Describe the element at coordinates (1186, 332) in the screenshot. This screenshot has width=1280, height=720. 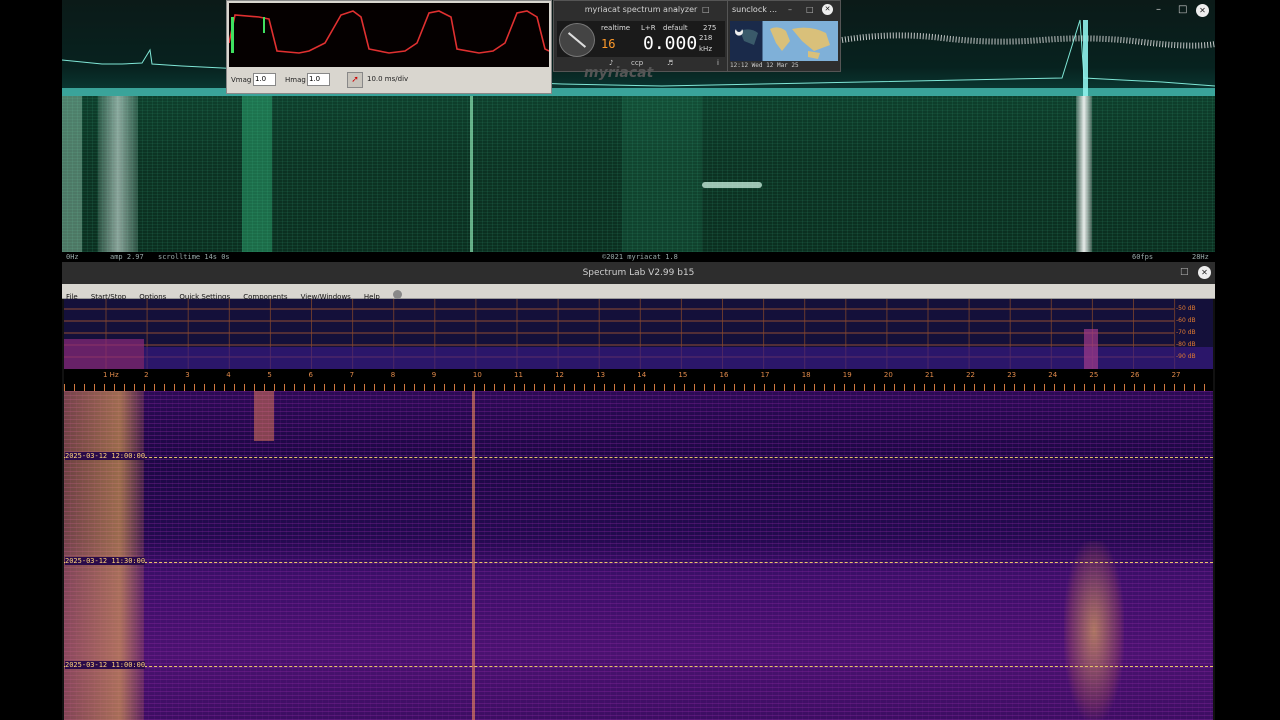
I see `db-label: -70 dB` at that location.